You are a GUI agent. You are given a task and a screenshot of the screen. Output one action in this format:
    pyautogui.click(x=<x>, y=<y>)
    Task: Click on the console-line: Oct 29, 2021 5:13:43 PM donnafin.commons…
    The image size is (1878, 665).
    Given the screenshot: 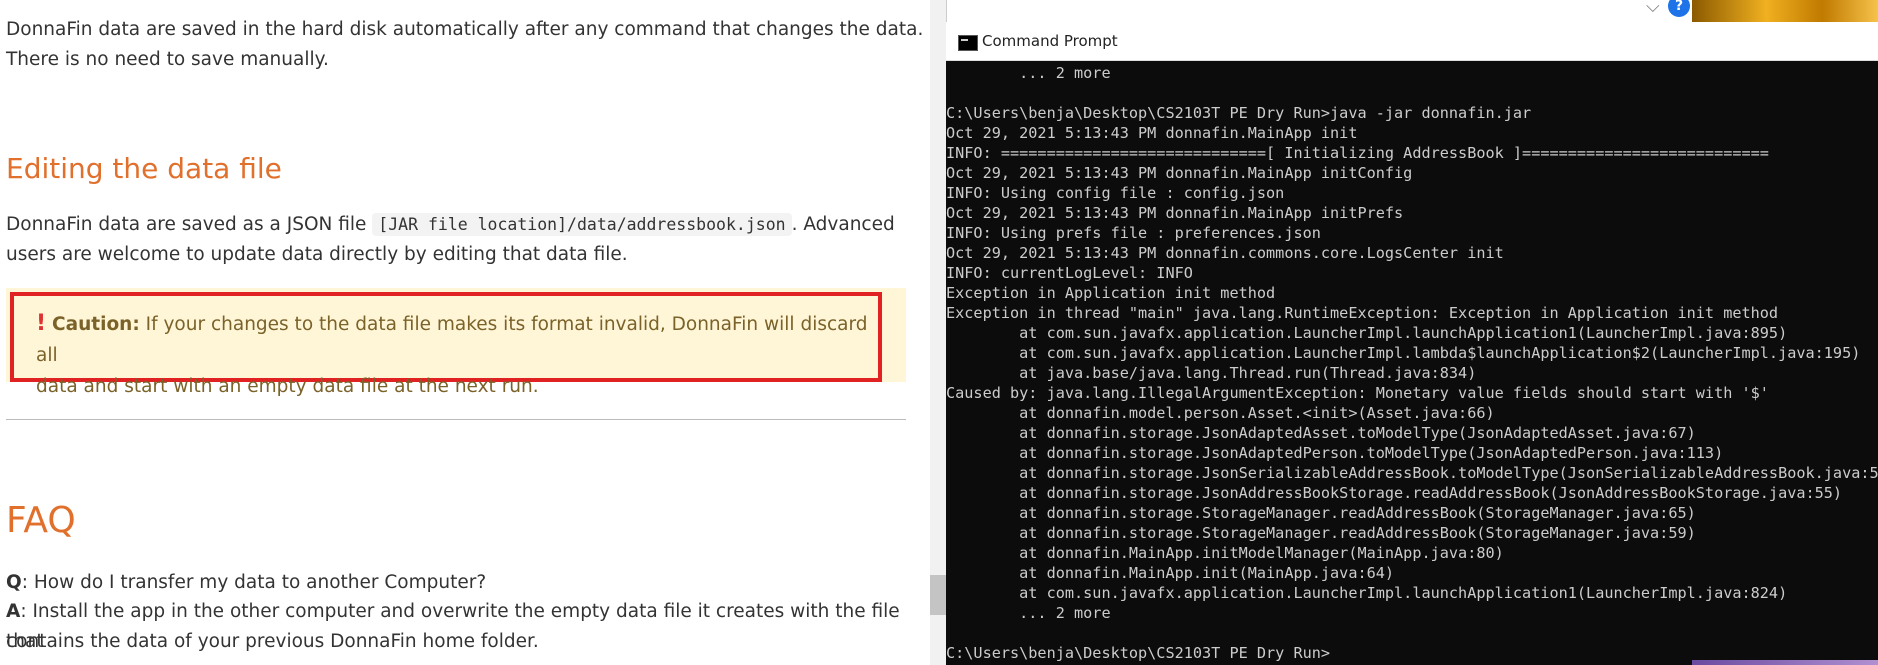 What is the action you would take?
    pyautogui.click(x=1225, y=253)
    